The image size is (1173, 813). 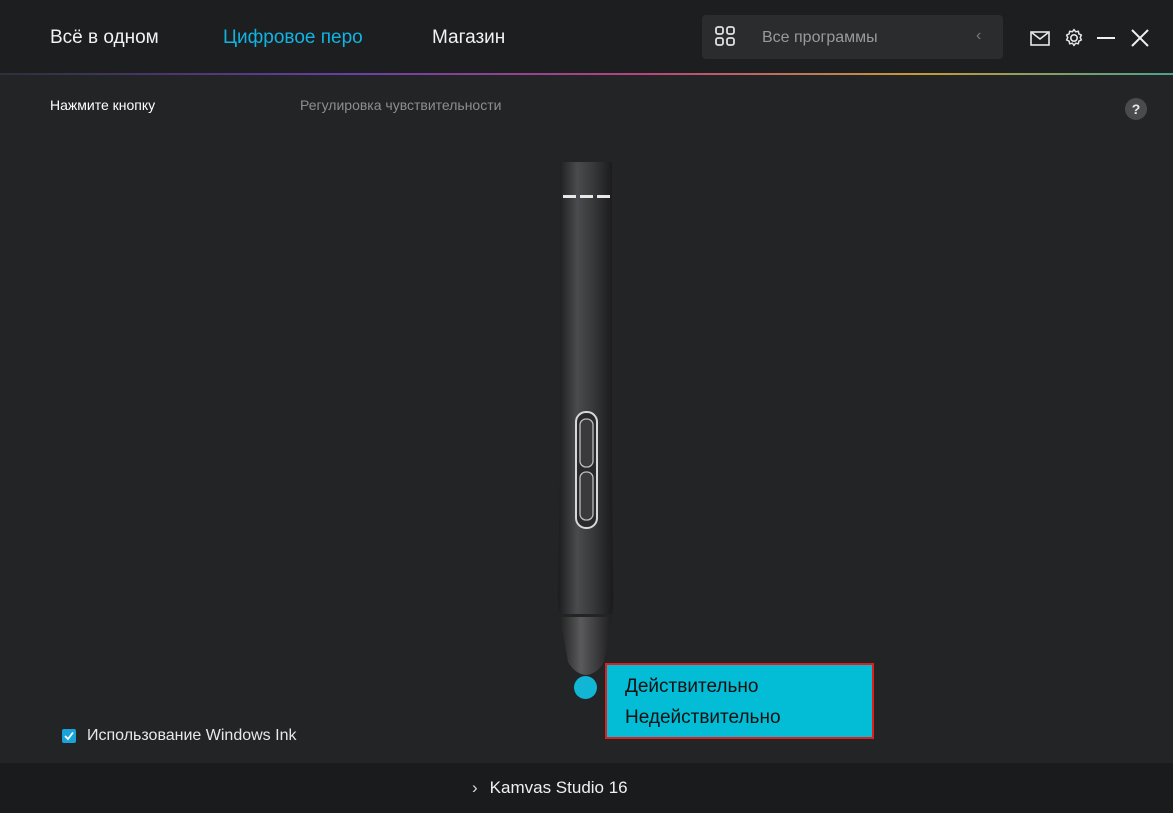 What do you see at coordinates (585, 418) in the screenshot?
I see `pen-illustration` at bounding box center [585, 418].